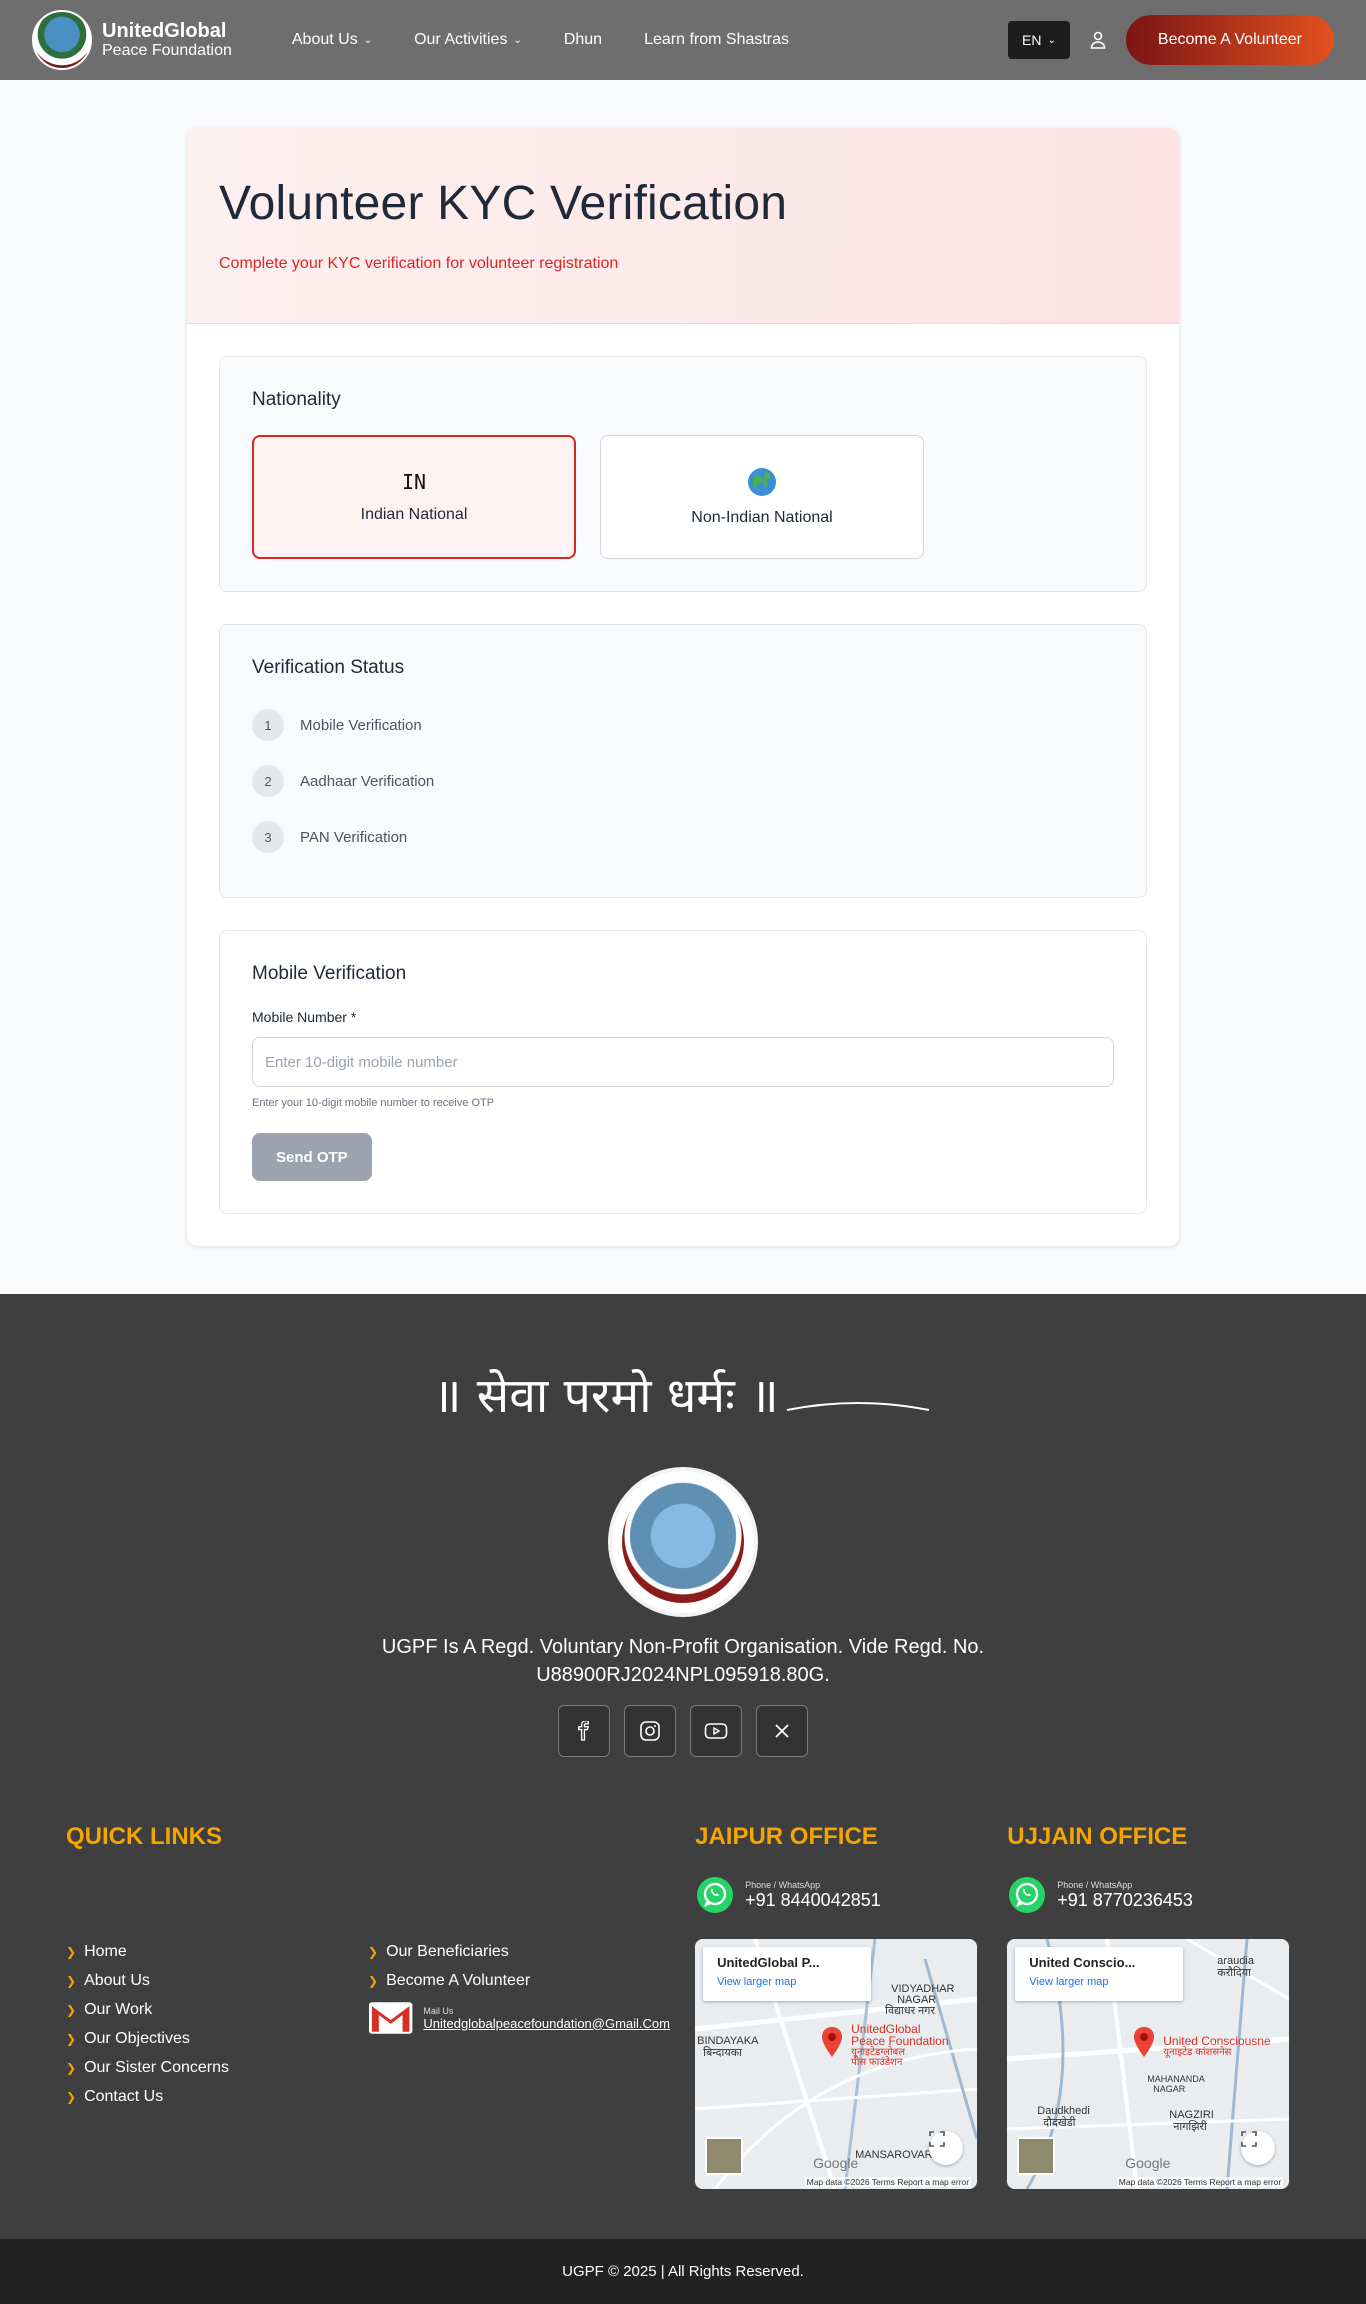  Describe the element at coordinates (728, 2041) in the screenshot. I see `map-area-label: BINDAYAKA` at that location.